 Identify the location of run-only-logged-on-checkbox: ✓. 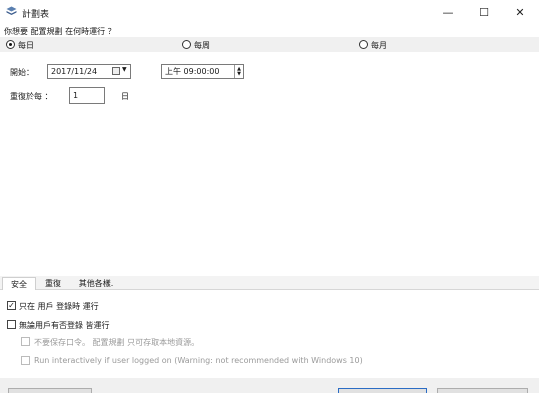
(11, 305).